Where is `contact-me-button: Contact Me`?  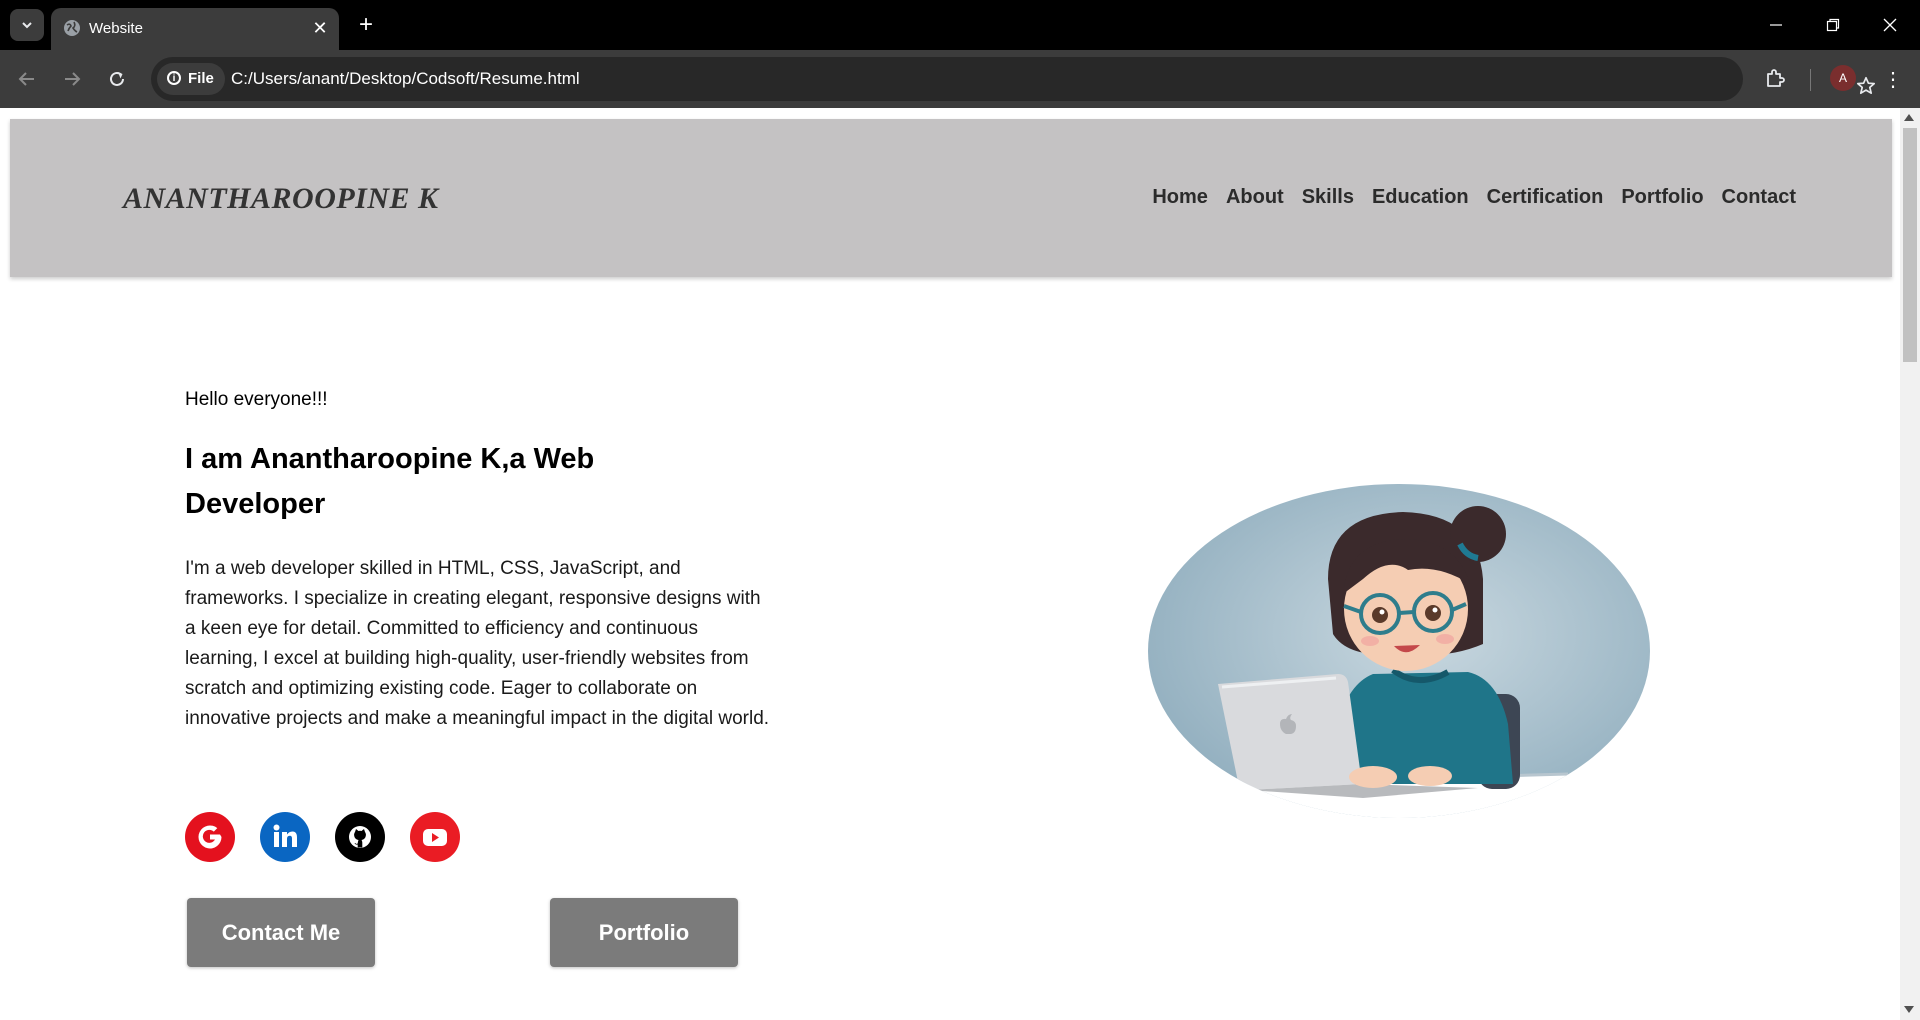
contact-me-button: Contact Me is located at coordinates (281, 932).